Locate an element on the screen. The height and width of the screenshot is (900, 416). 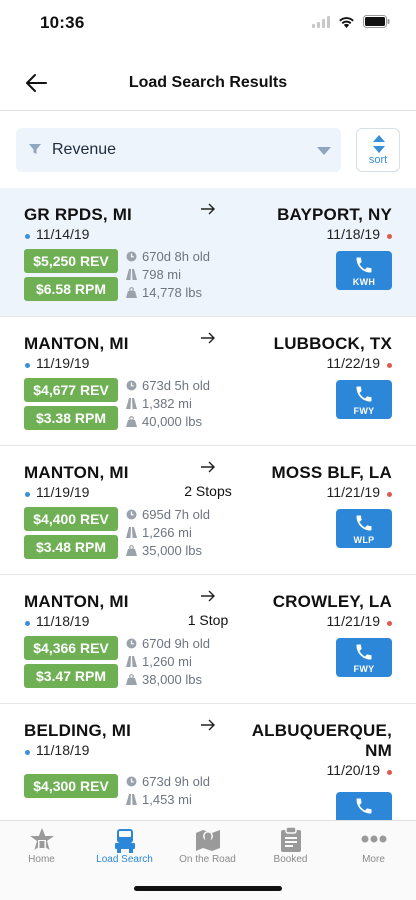
distance-info: 798 mi is located at coordinates (153, 274).